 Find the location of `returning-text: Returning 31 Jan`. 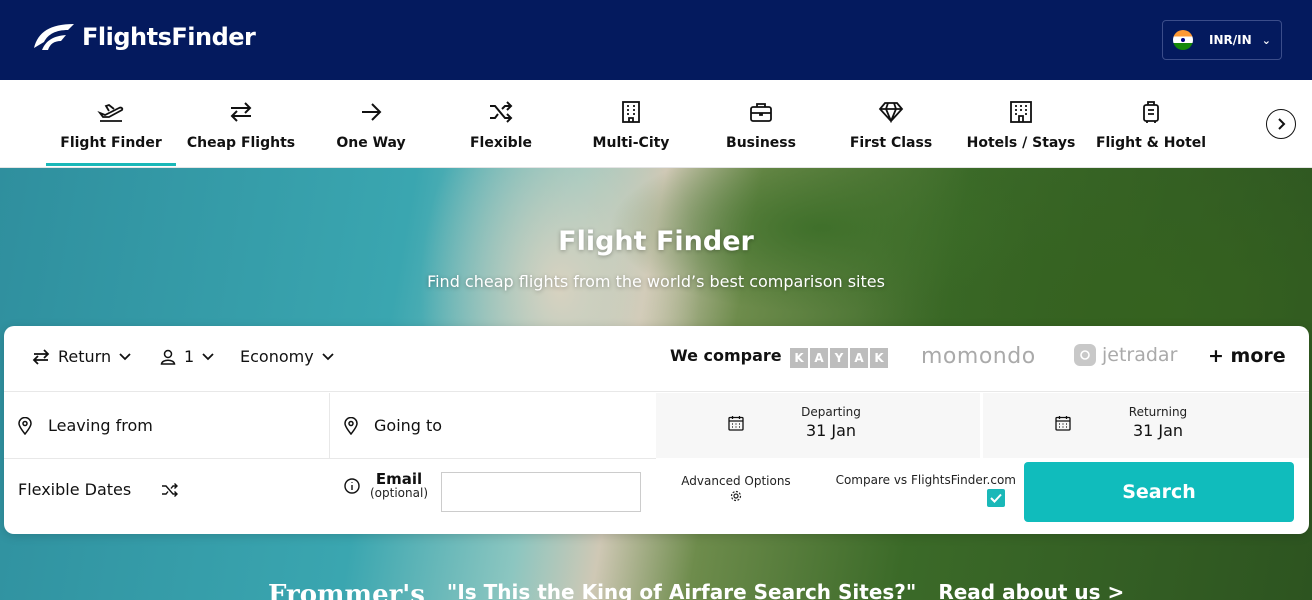

returning-text: Returning 31 Jan is located at coordinates (1158, 422).